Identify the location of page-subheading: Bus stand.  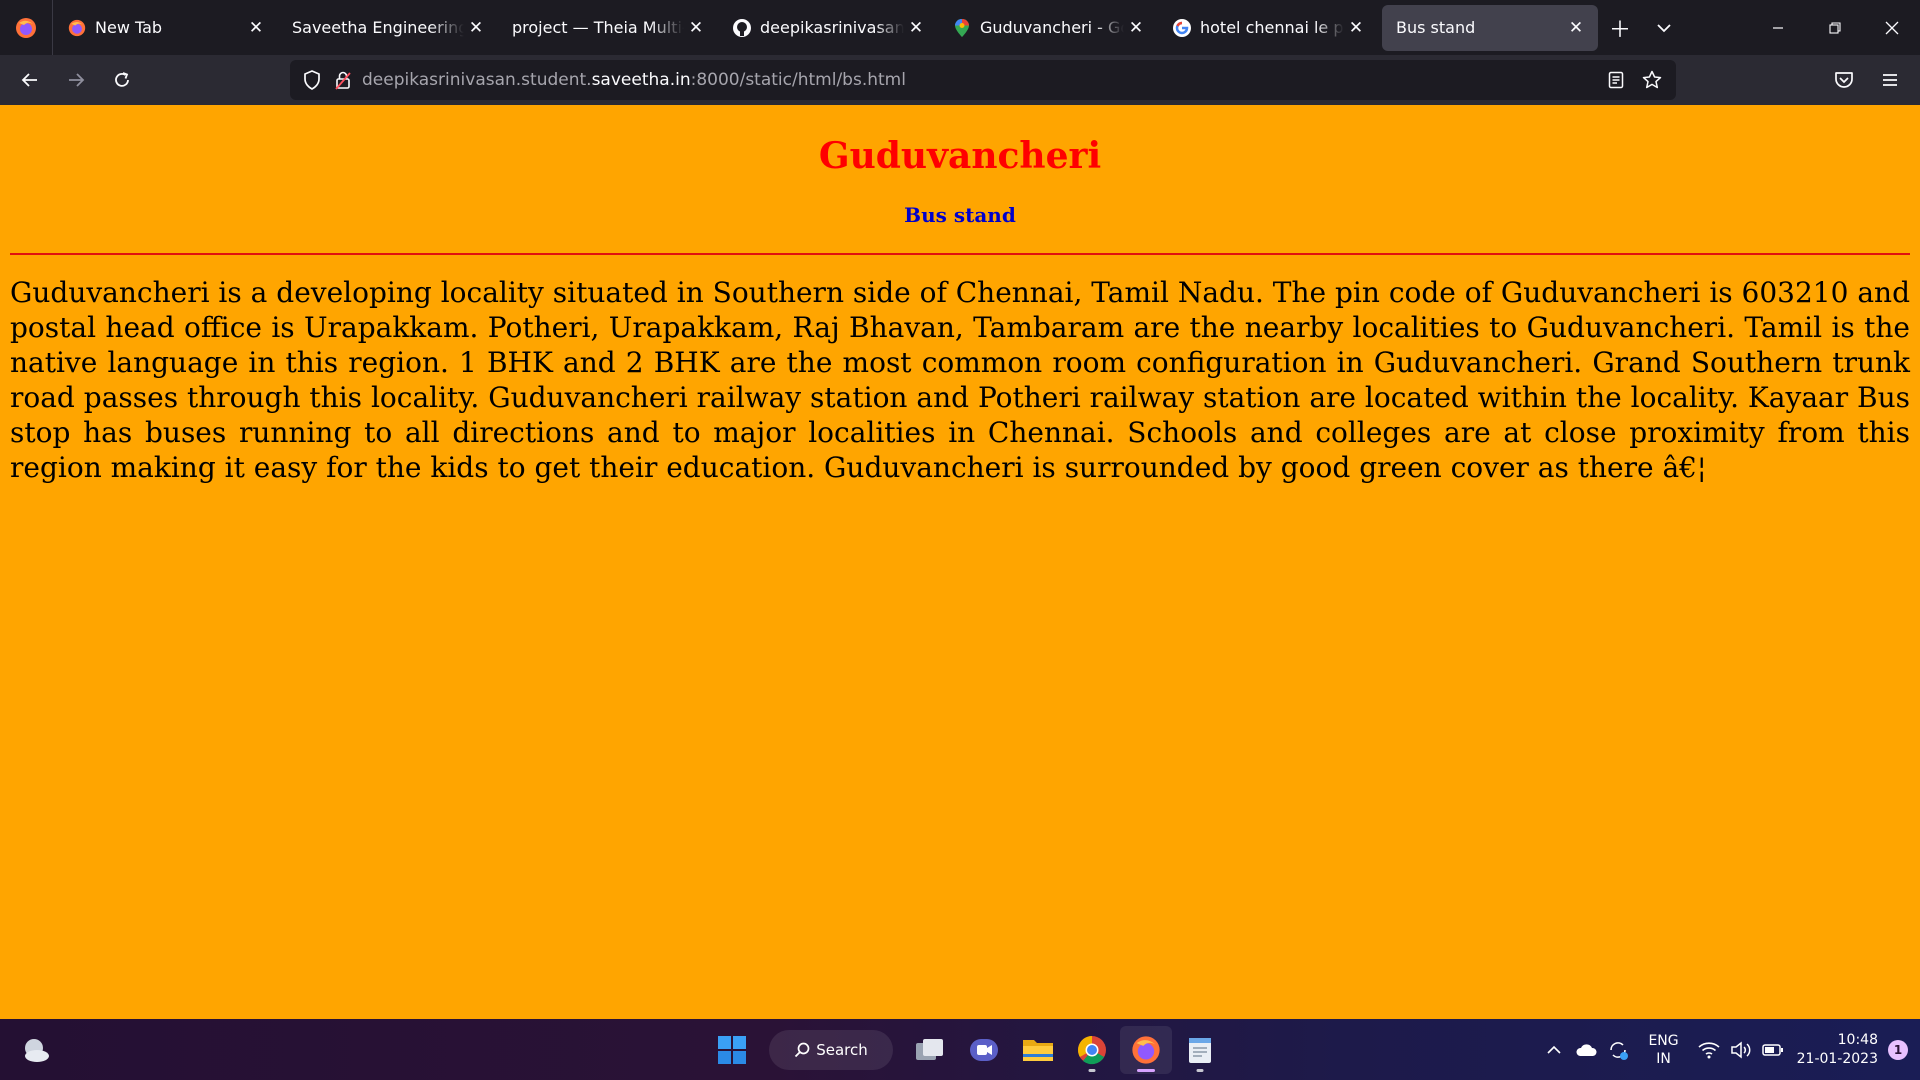
(960, 215).